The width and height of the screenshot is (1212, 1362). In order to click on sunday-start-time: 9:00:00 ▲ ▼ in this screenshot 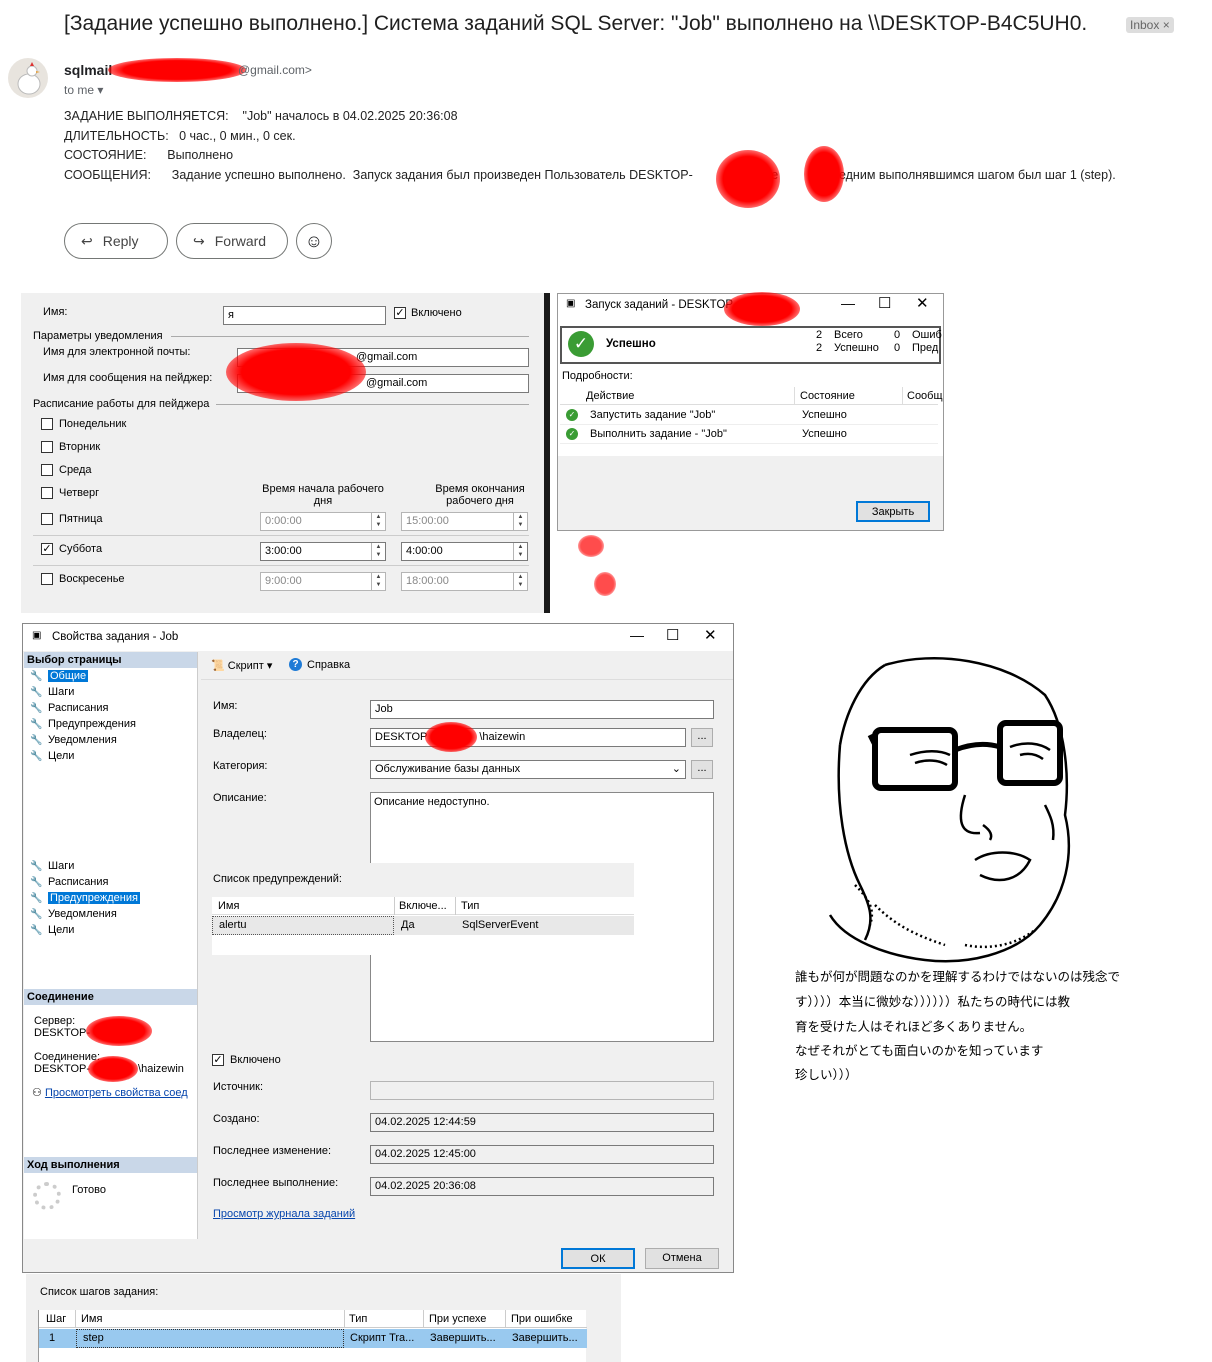, I will do `click(323, 581)`.